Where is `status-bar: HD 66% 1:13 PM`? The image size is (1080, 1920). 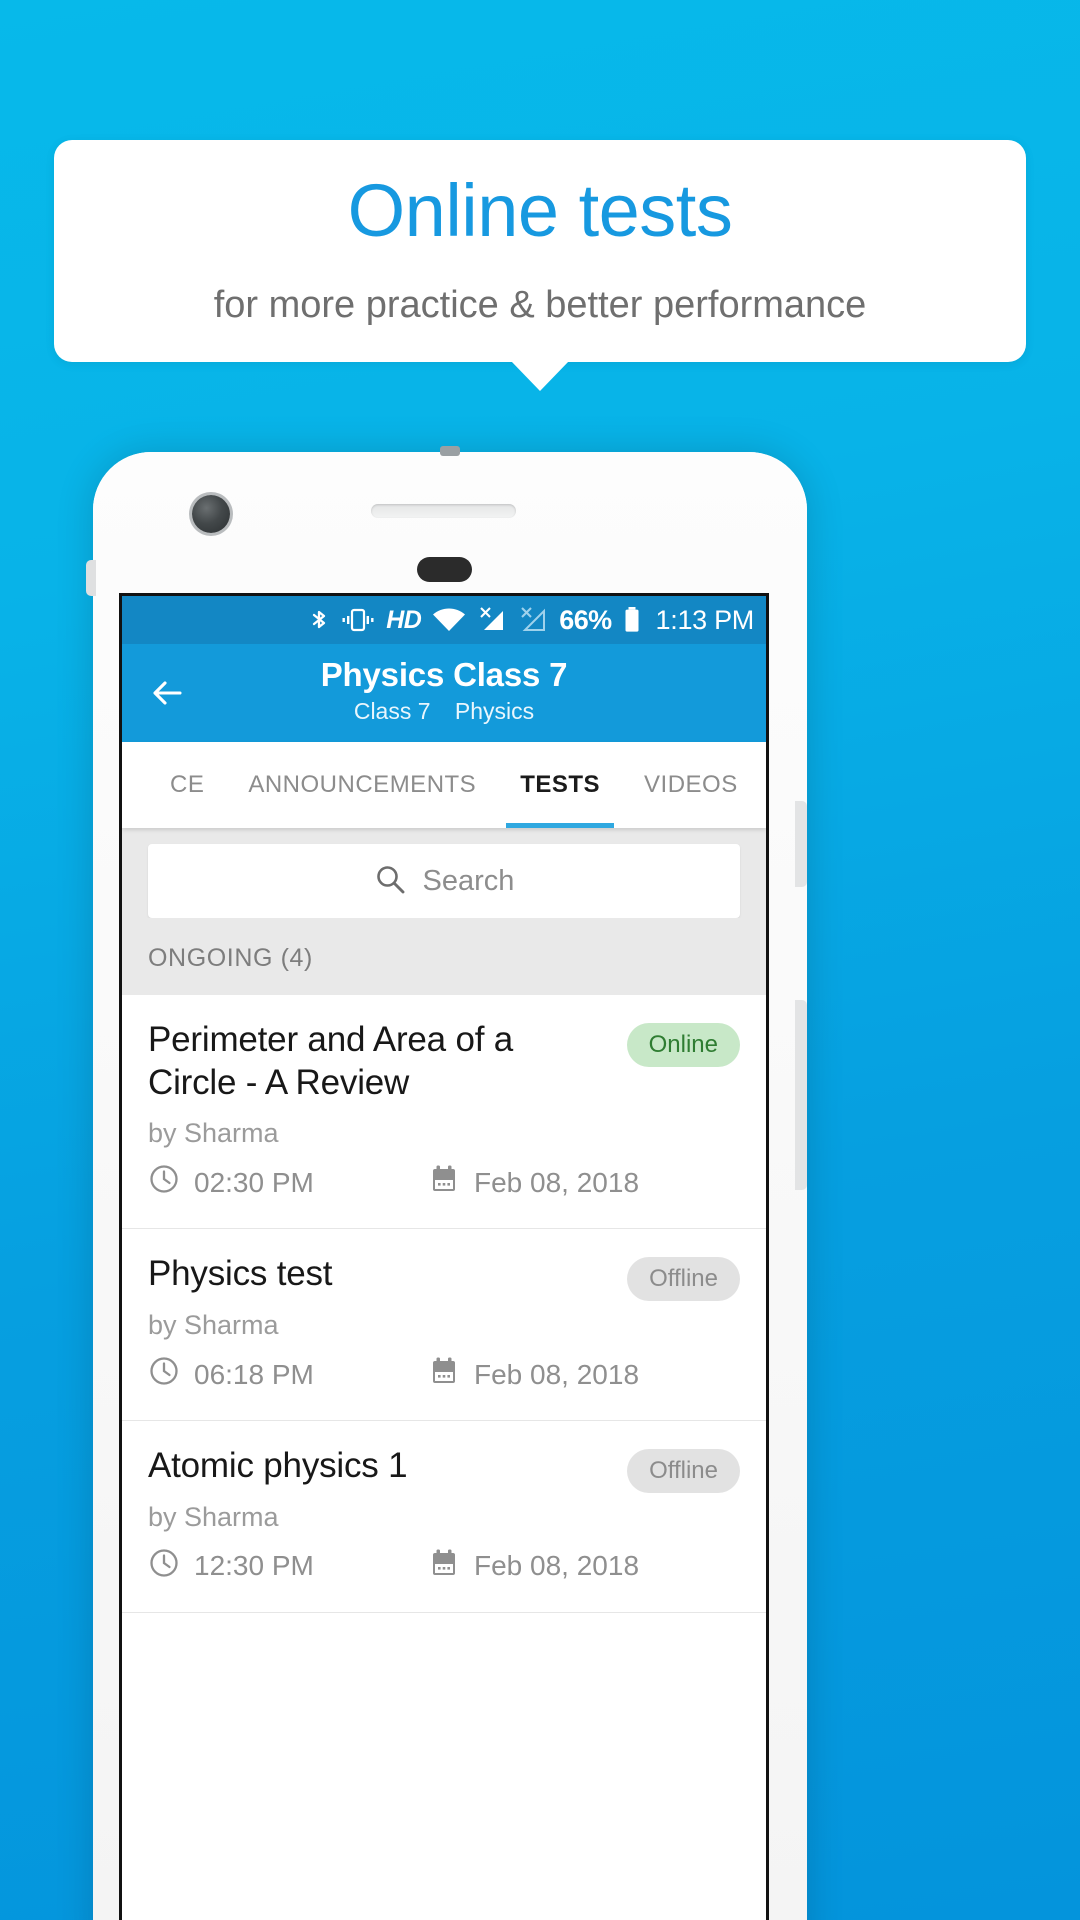
status-bar: HD 66% 1:13 PM is located at coordinates (444, 620).